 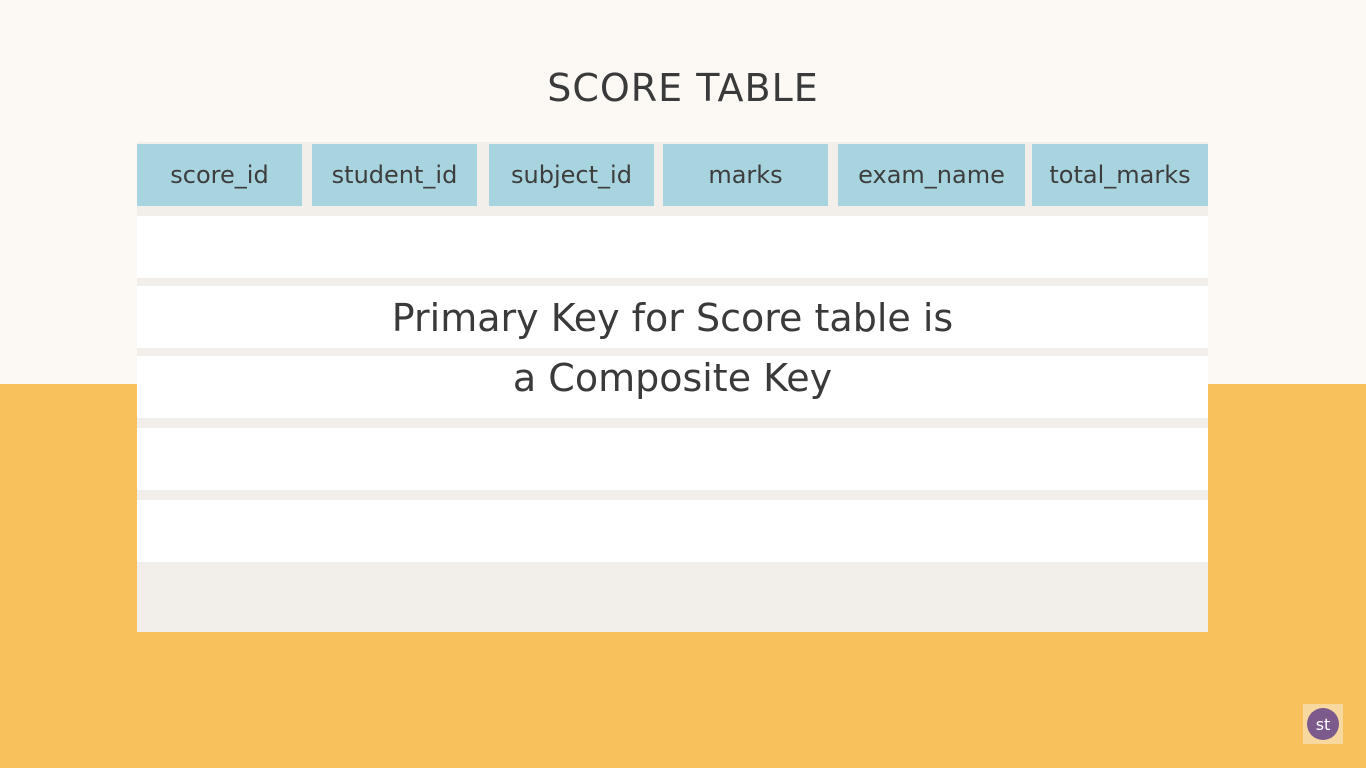 I want to click on column-header-student-id: student_id, so click(x=394, y=175).